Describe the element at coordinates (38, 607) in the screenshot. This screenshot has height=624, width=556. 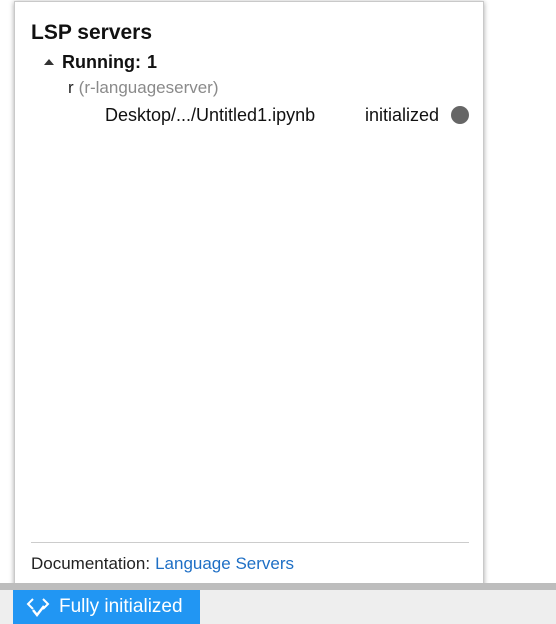
I see `code-check-icon` at that location.